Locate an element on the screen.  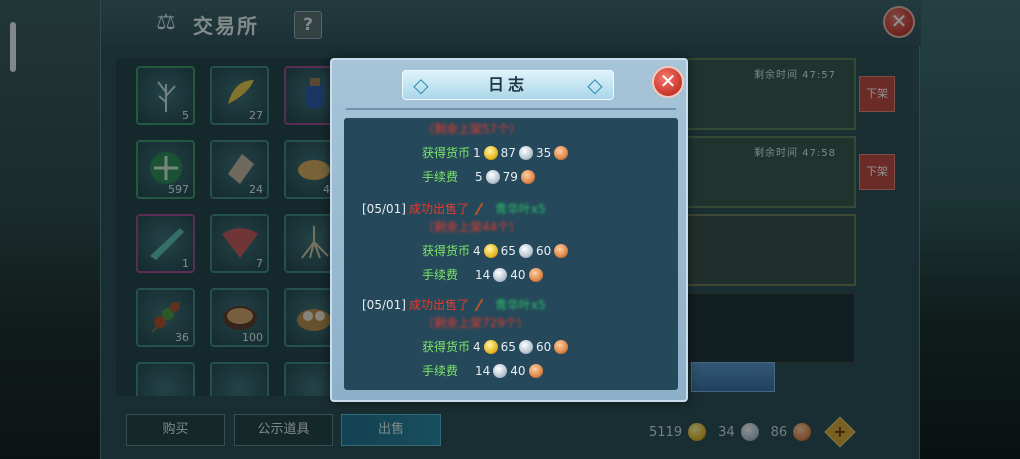
log-fee-row: 手续费 5 79 is located at coordinates (478, 177).